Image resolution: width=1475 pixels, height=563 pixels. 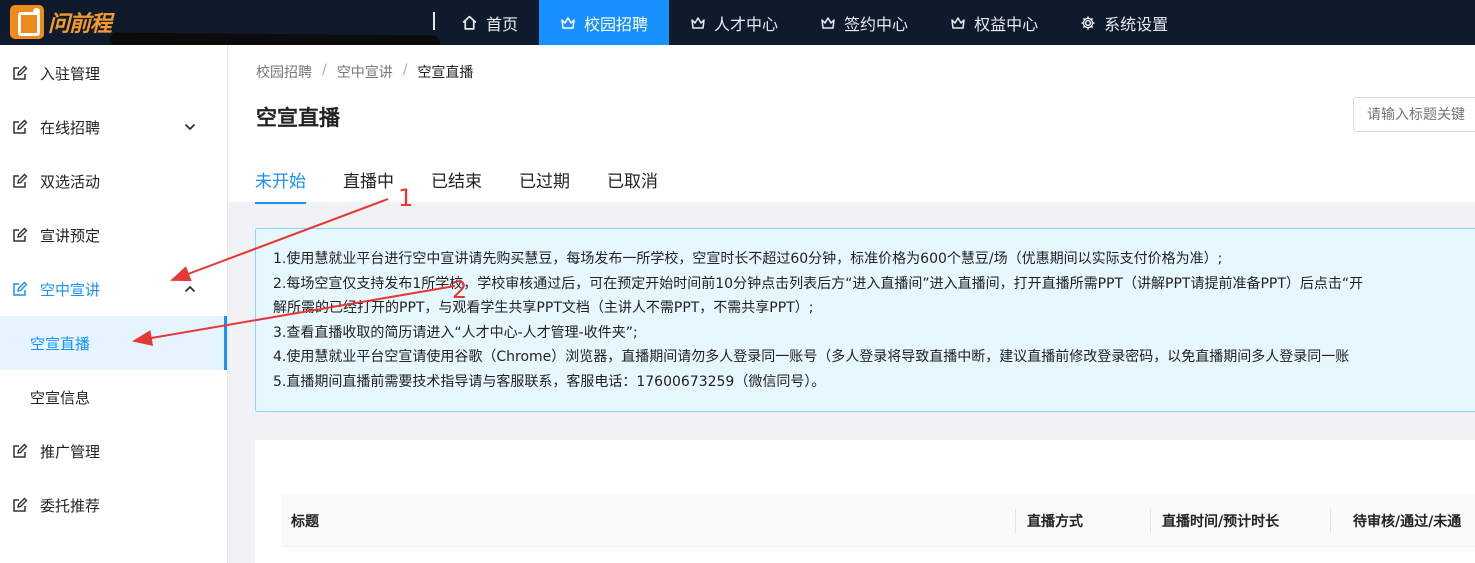 What do you see at coordinates (60, 343) in the screenshot?
I see `sidebar-item-label: 空宣直播` at bounding box center [60, 343].